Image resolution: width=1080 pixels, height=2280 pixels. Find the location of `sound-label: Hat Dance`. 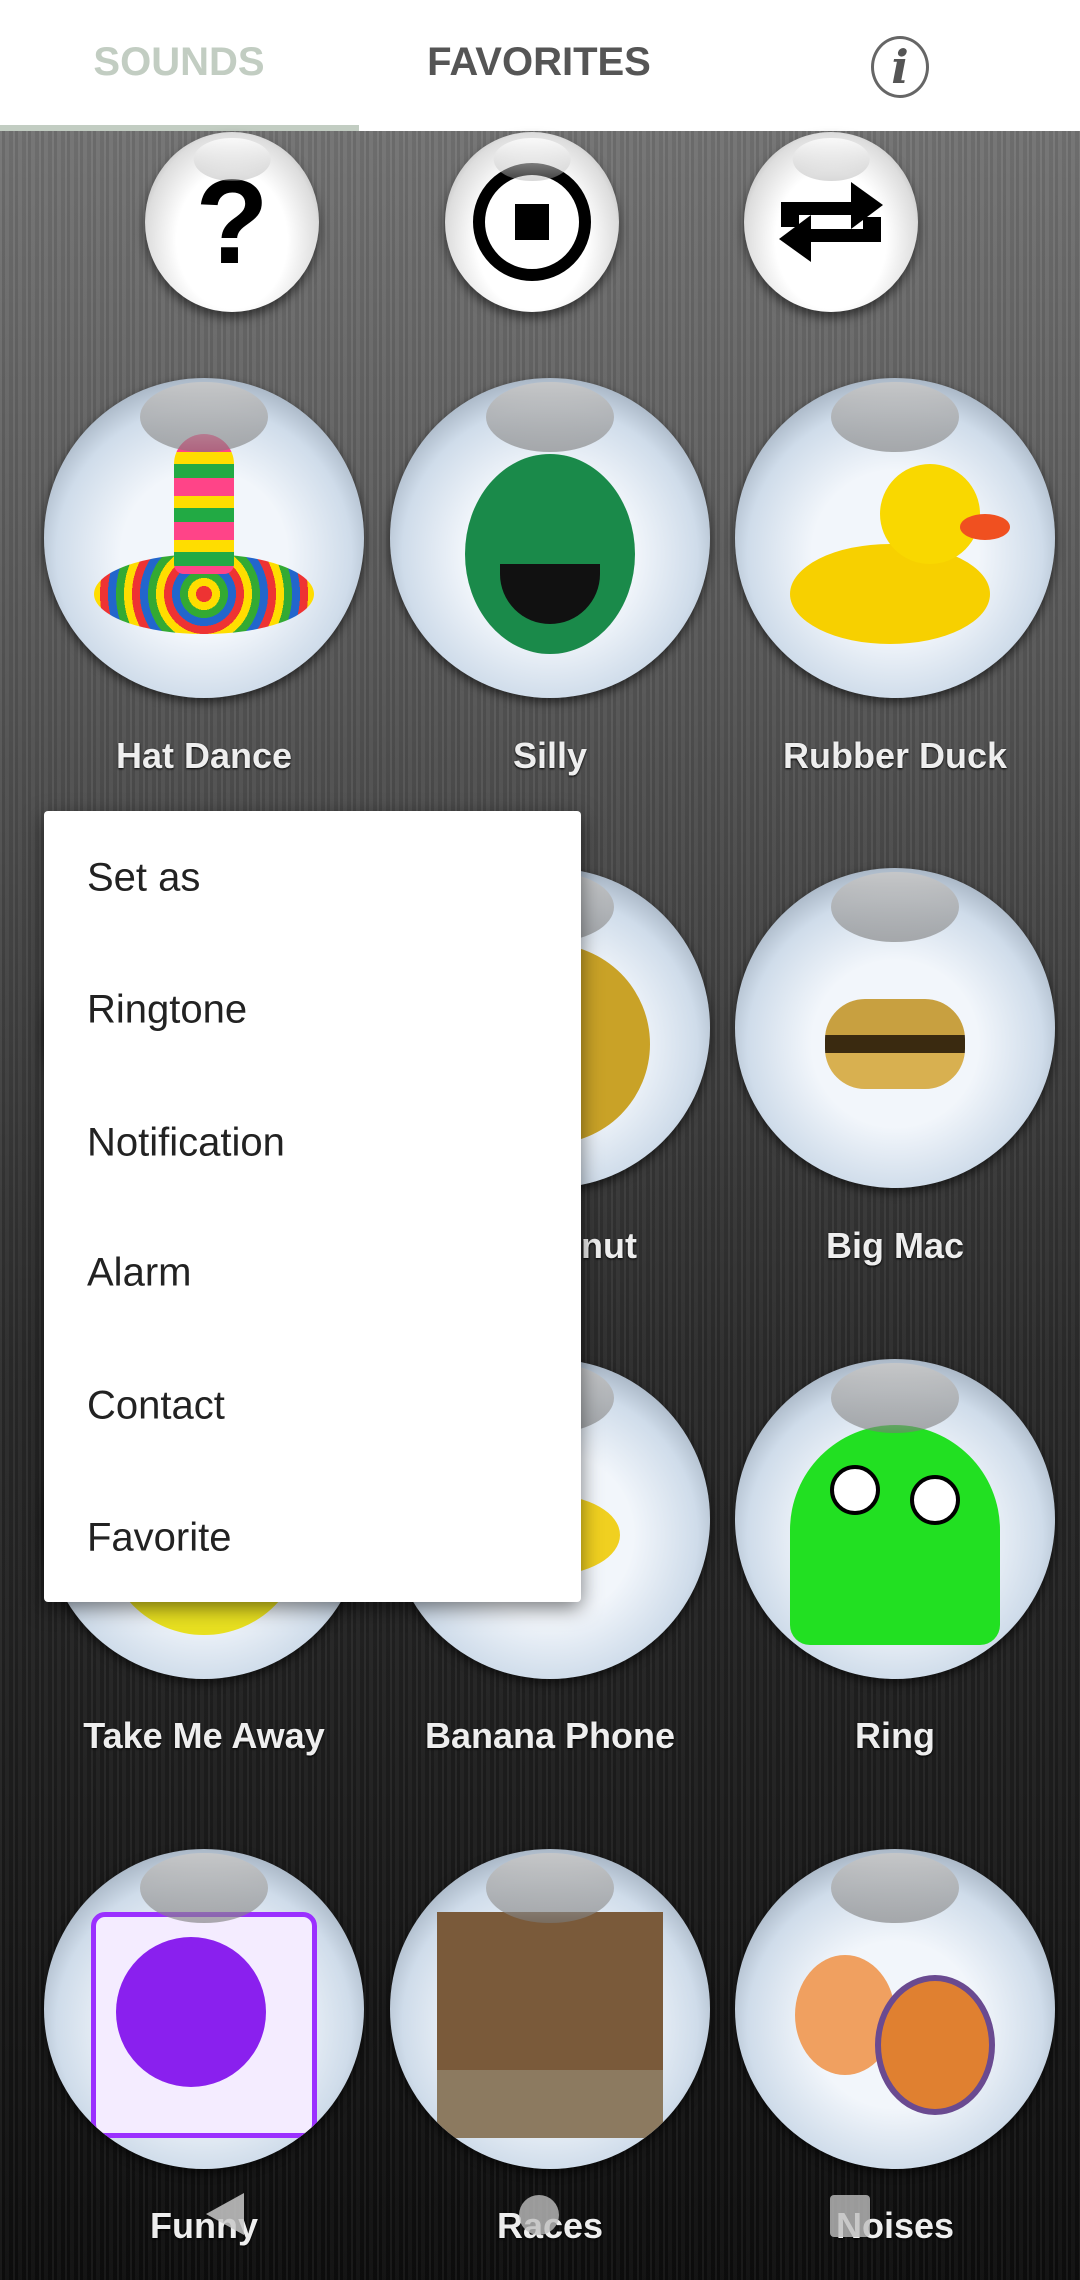

sound-label: Hat Dance is located at coordinates (204, 755).